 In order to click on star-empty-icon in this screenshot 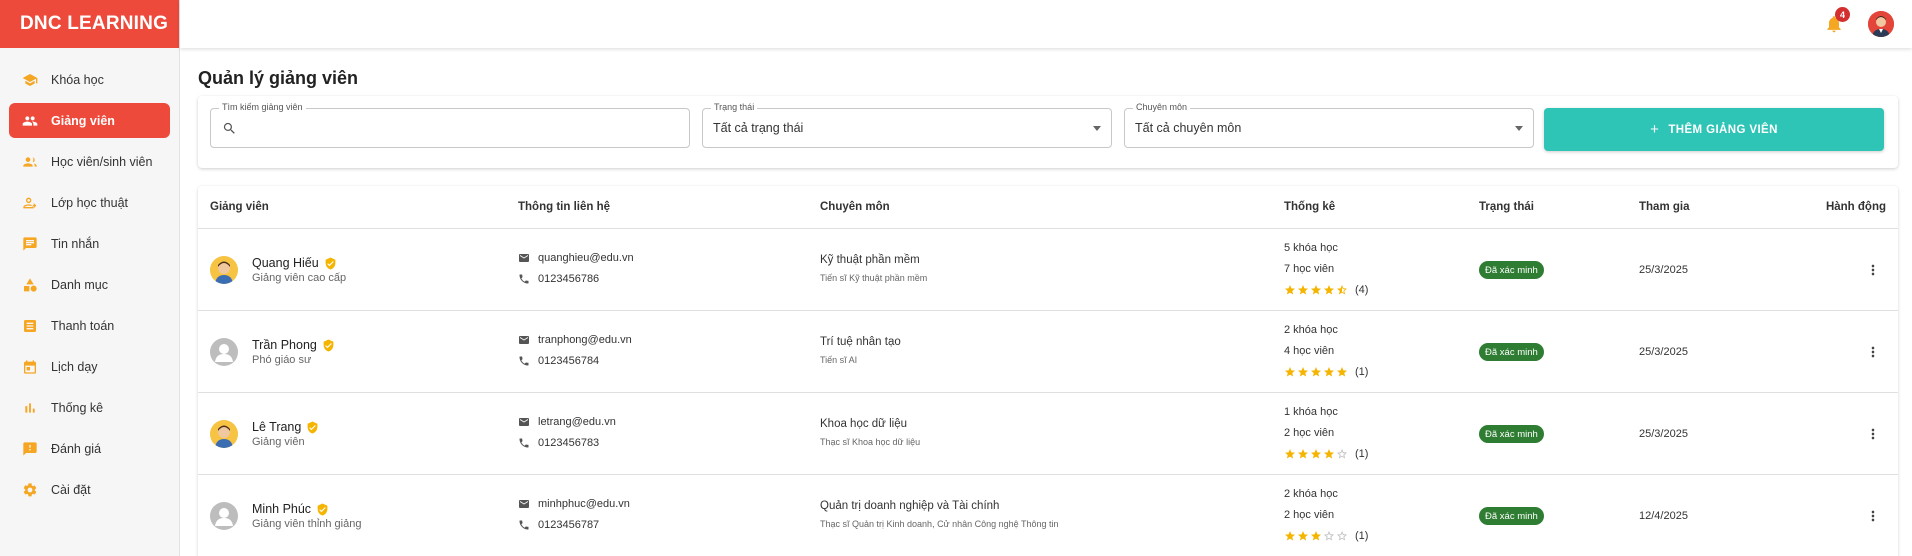, I will do `click(1329, 536)`.